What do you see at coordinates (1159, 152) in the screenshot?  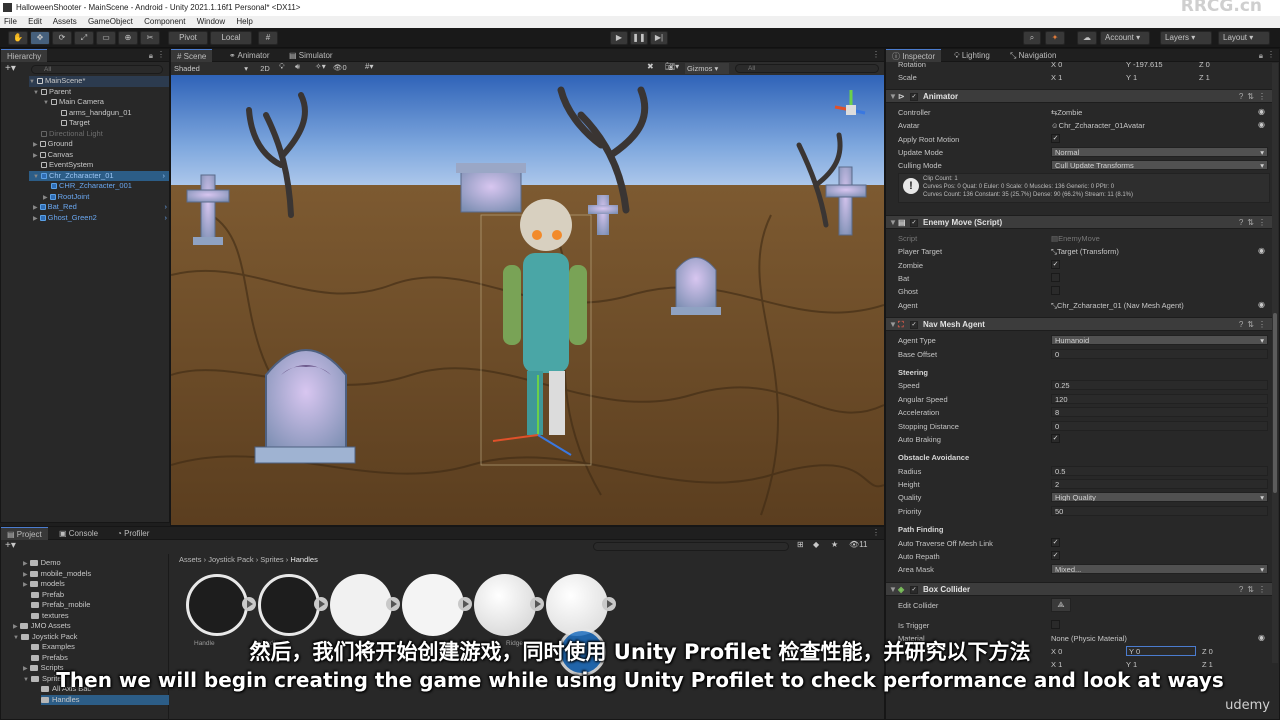 I see `update-mode-dropdown: Normal ▾` at bounding box center [1159, 152].